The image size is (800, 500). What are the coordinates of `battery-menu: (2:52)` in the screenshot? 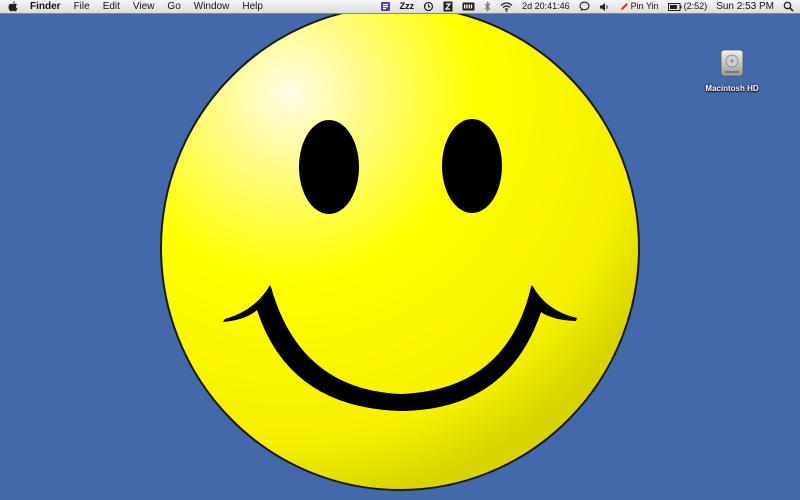 It's located at (687, 6).